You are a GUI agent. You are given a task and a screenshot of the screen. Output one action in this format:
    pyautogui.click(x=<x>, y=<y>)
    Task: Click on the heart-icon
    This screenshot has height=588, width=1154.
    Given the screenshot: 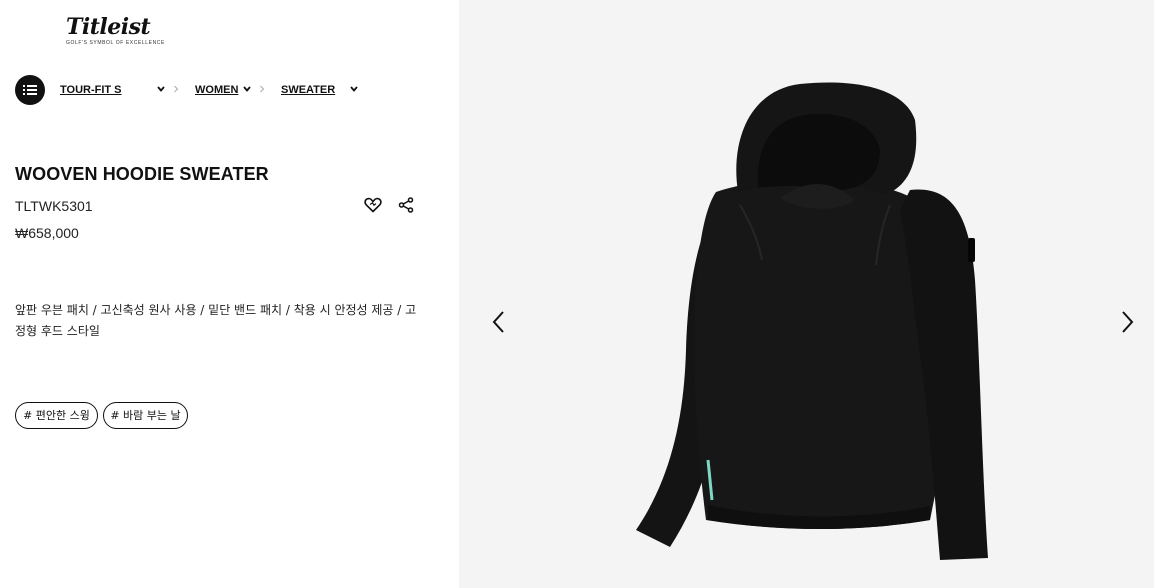 What is the action you would take?
    pyautogui.click(x=373, y=205)
    